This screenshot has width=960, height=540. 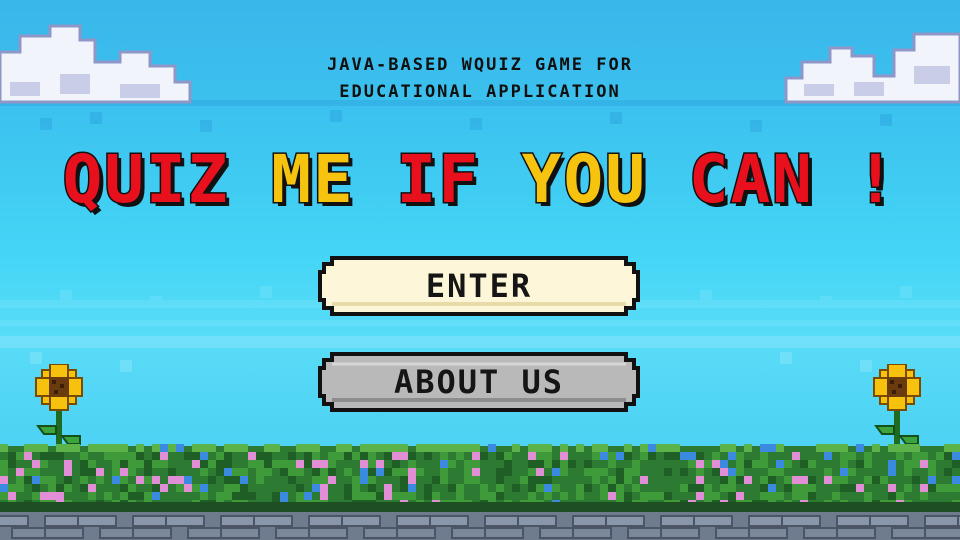 I want to click on subtitle-line-2: EDUCATIONAL APPLICATION, so click(x=480, y=92).